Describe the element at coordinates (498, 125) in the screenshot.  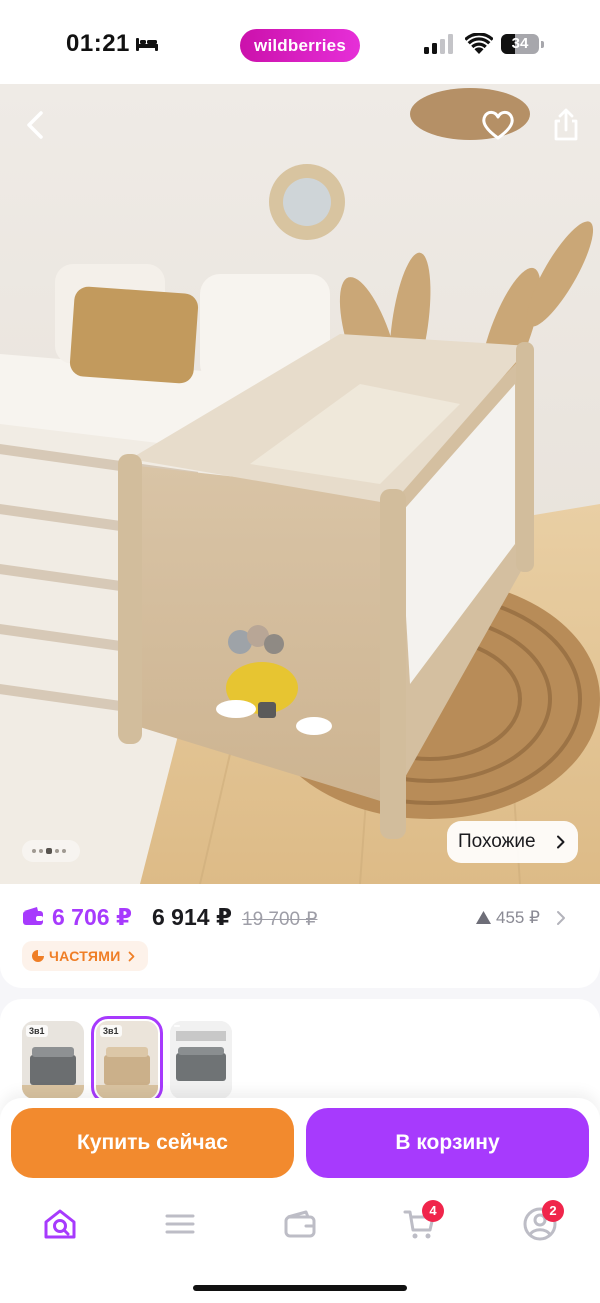
I see `heart-icon` at that location.